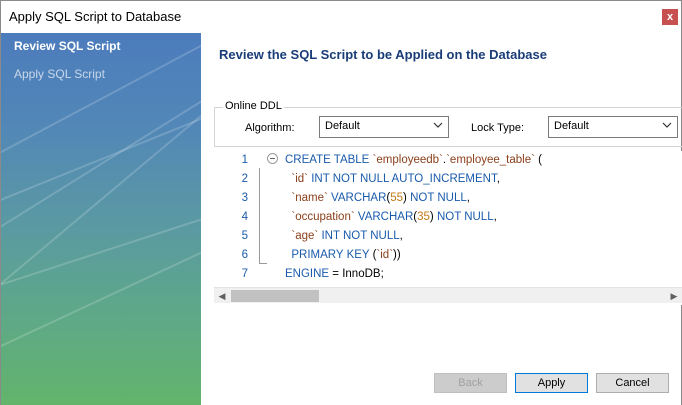  I want to click on code-token: `employee_table`, so click(490, 160).